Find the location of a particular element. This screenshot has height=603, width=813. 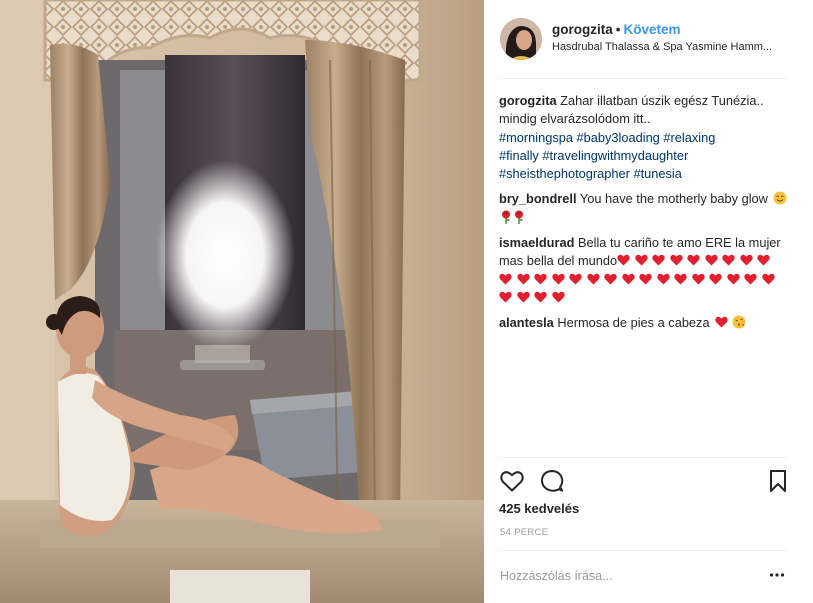

comment-text: You have the motherly baby glow is located at coordinates (673, 199).